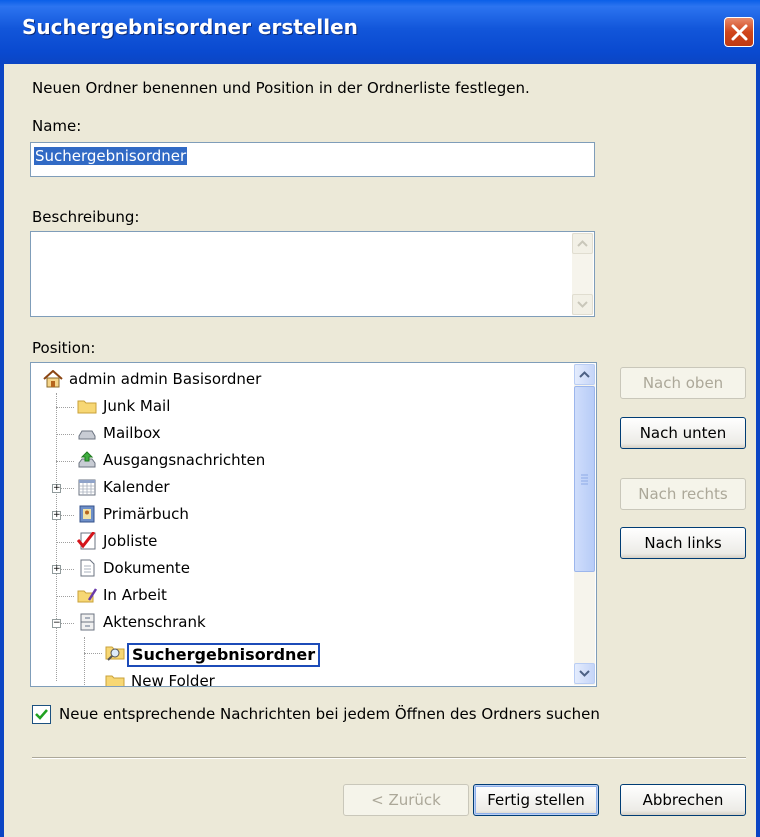 The image size is (760, 837). What do you see at coordinates (130, 541) in the screenshot?
I see `tree-node-label: Jobliste` at bounding box center [130, 541].